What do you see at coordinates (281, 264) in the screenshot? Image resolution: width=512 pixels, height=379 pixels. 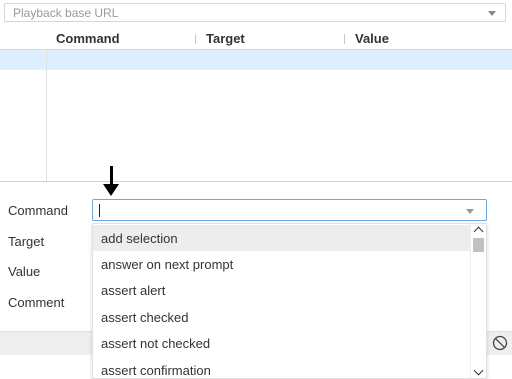 I see `list-item: answer on next prompt` at bounding box center [281, 264].